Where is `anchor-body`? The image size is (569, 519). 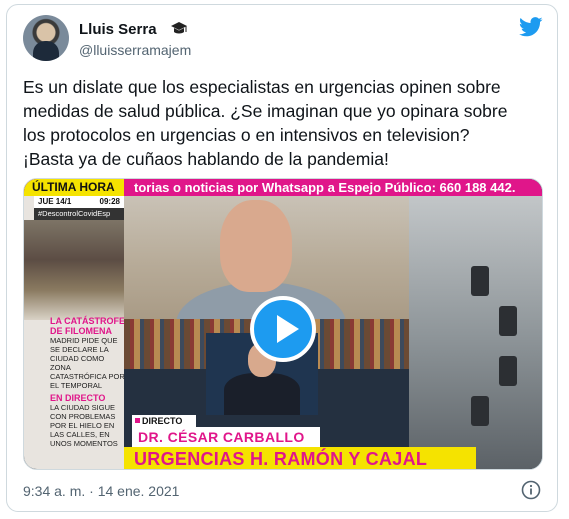 anchor-body is located at coordinates (262, 394).